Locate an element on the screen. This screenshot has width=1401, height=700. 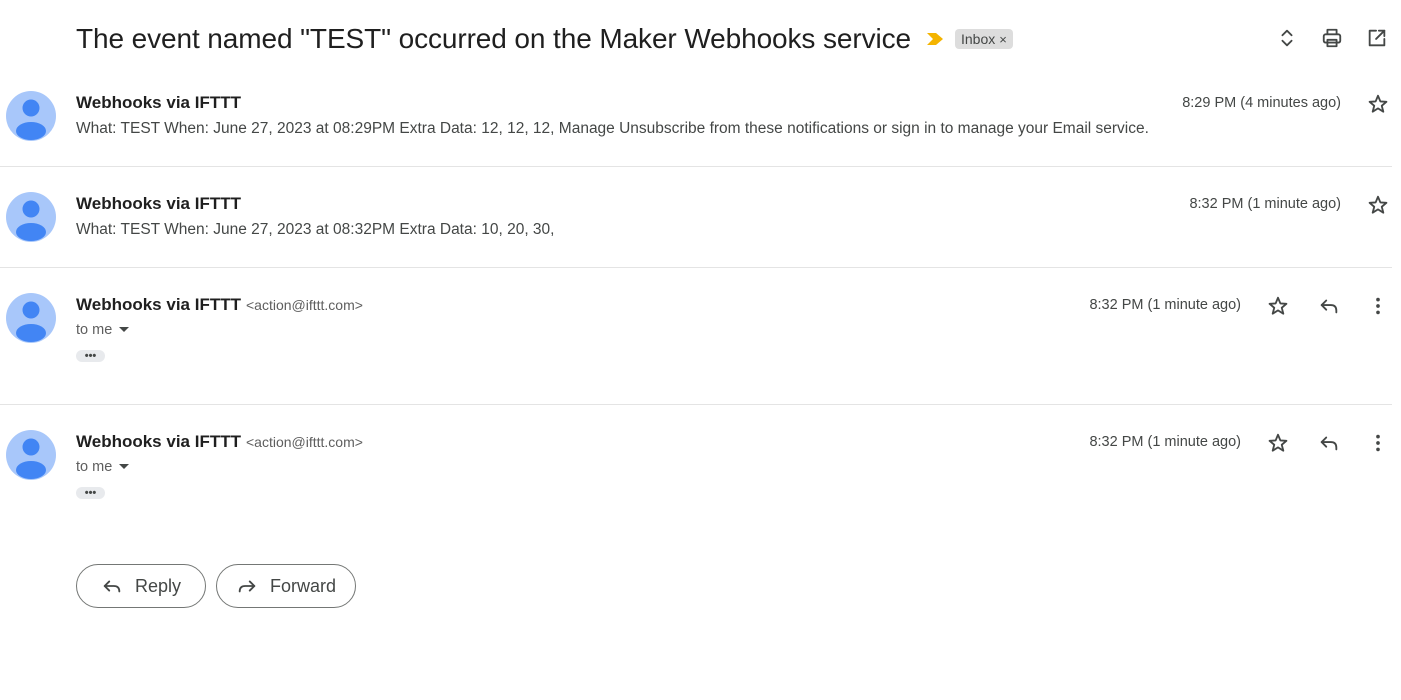
forward-icon is located at coordinates (247, 586).